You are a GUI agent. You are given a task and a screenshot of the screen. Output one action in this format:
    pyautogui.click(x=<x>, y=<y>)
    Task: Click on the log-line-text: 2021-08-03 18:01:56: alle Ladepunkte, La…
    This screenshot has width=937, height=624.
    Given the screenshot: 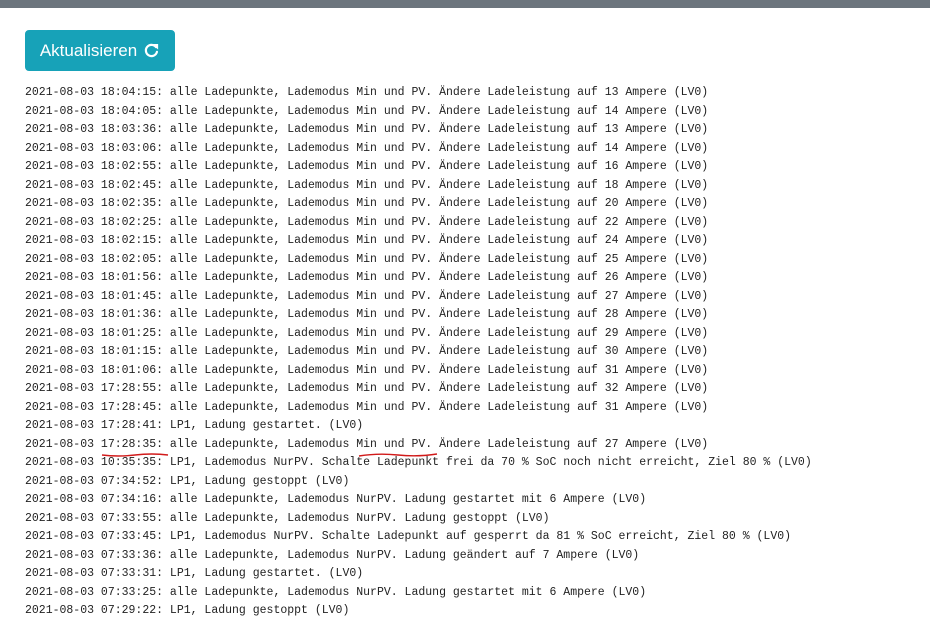 What is the action you would take?
    pyautogui.click(x=367, y=277)
    